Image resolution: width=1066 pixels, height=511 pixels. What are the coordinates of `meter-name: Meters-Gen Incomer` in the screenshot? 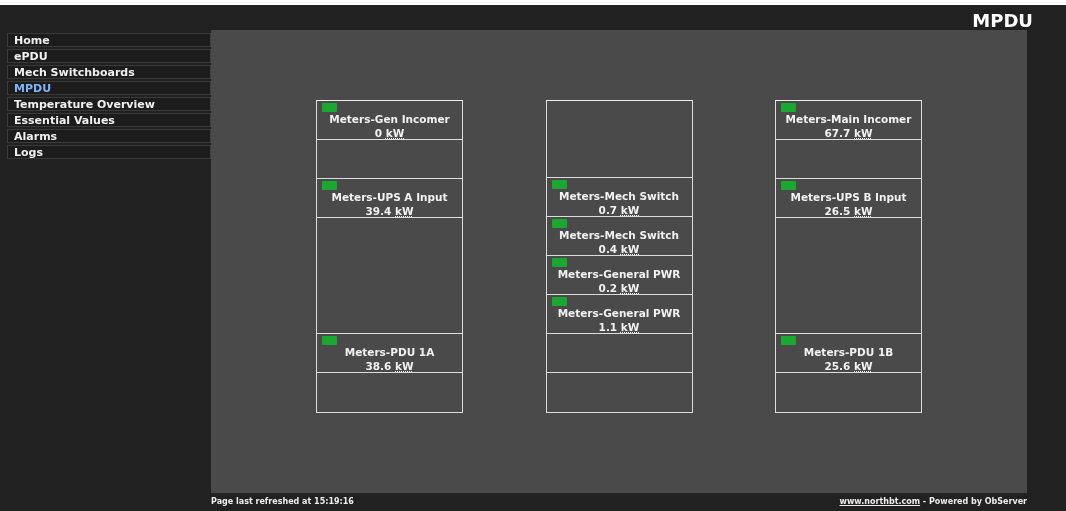 It's located at (389, 119).